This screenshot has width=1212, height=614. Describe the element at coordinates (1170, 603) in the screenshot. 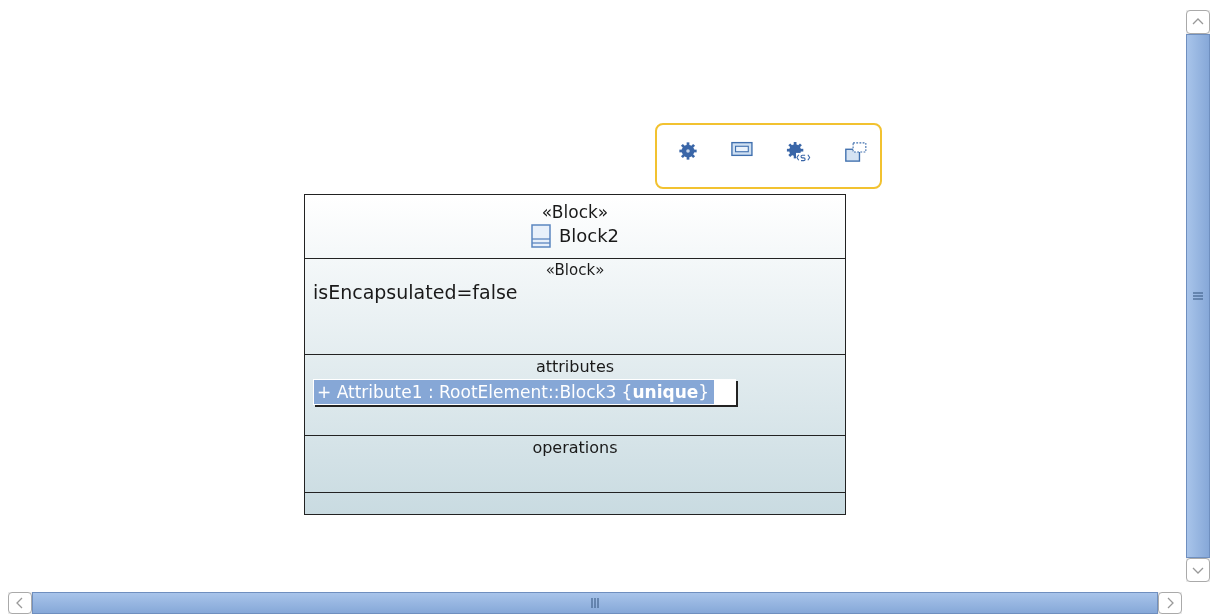

I see `scroll-right-icon` at that location.